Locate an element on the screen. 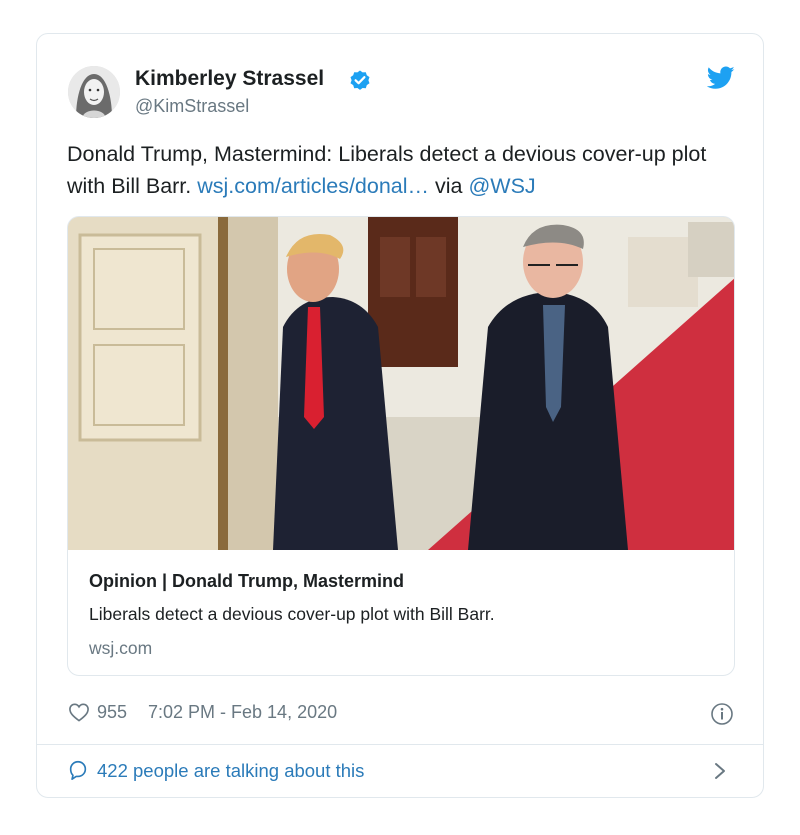 This screenshot has width=800, height=835. author-name: Kimberley Strassel is located at coordinates (229, 79).